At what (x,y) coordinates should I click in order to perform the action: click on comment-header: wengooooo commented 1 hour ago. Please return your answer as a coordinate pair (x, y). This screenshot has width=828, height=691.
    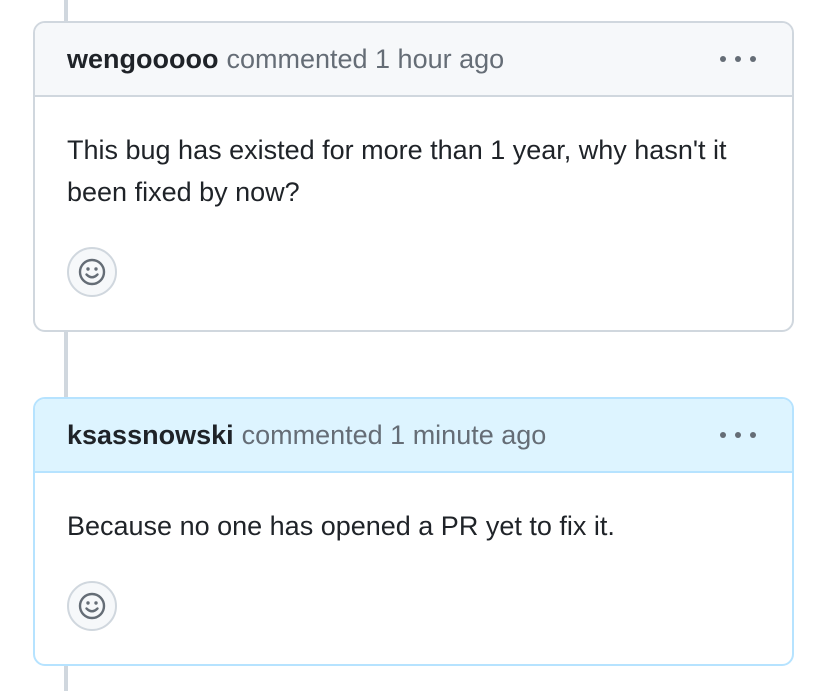
    Looking at the image, I should click on (413, 60).